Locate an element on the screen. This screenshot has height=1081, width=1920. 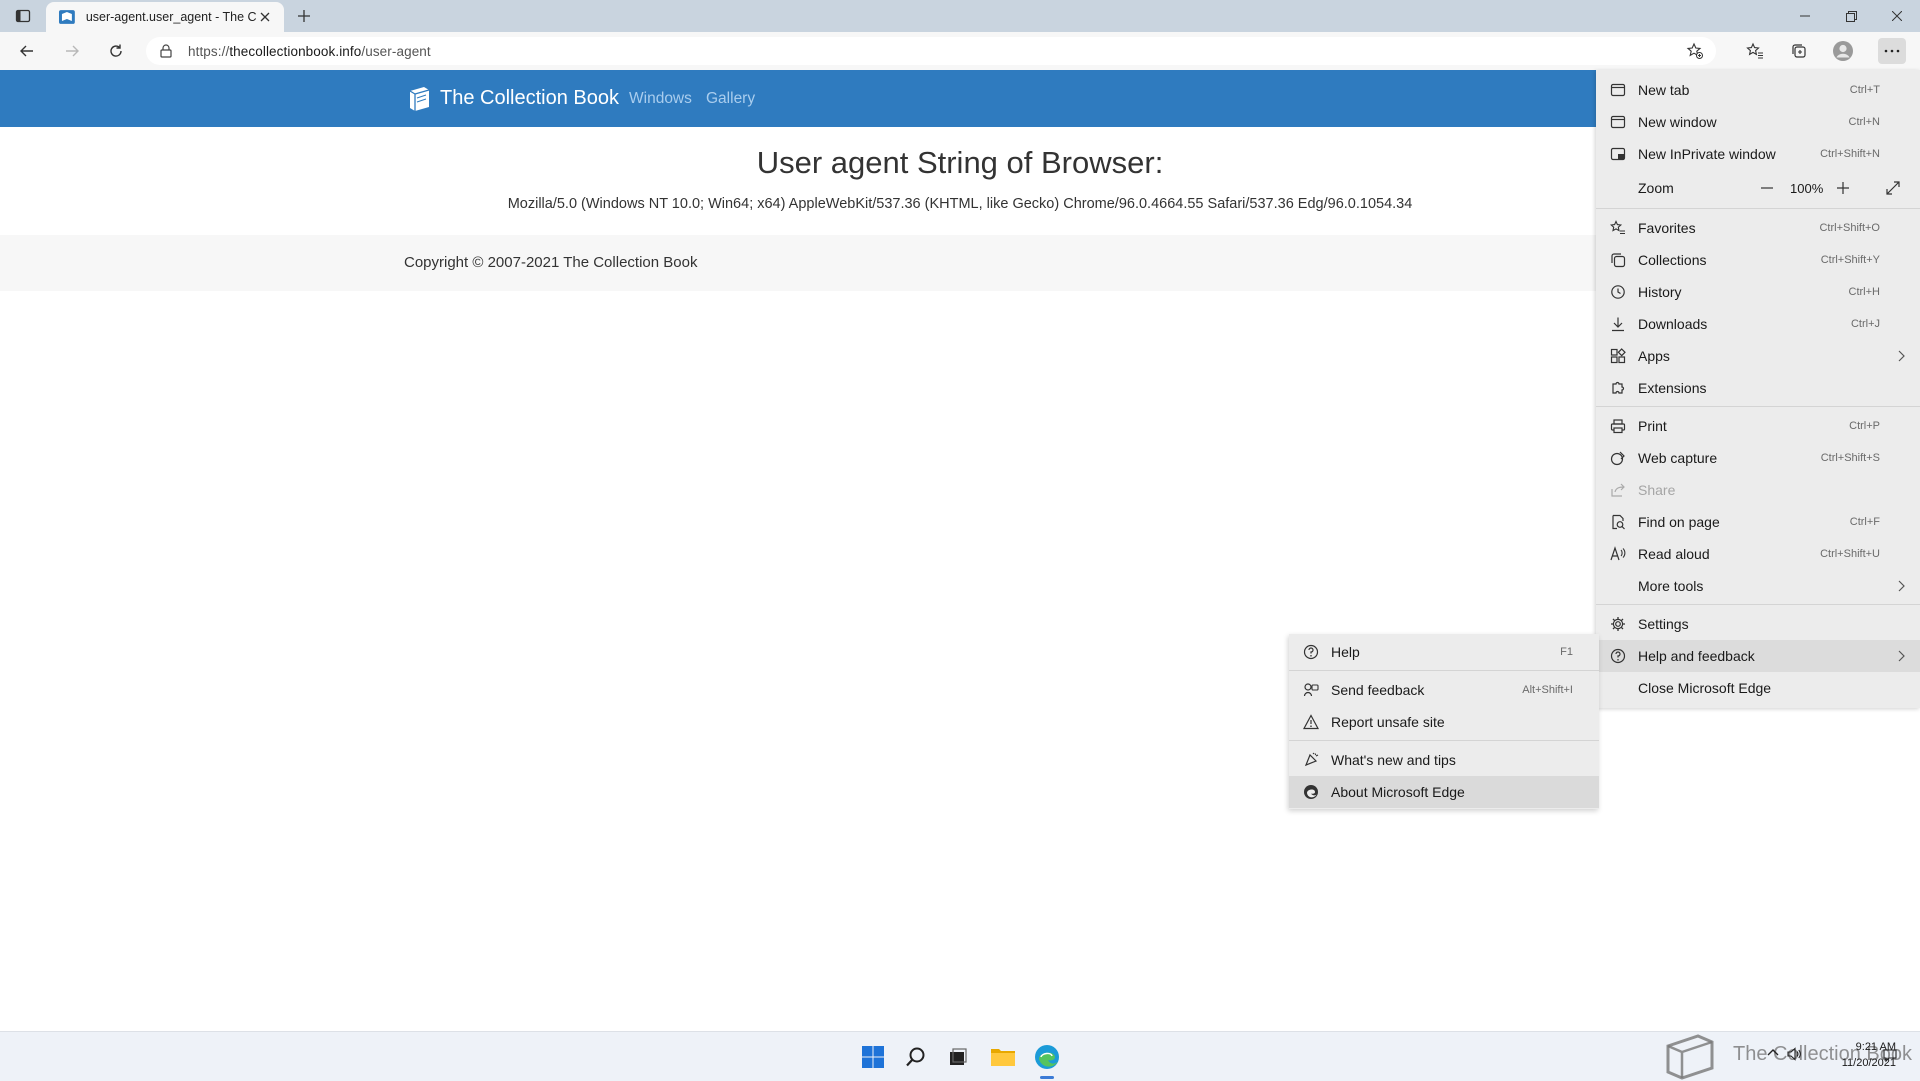
submenu-item-whats-new: What's new and tips is located at coordinates (1444, 760).